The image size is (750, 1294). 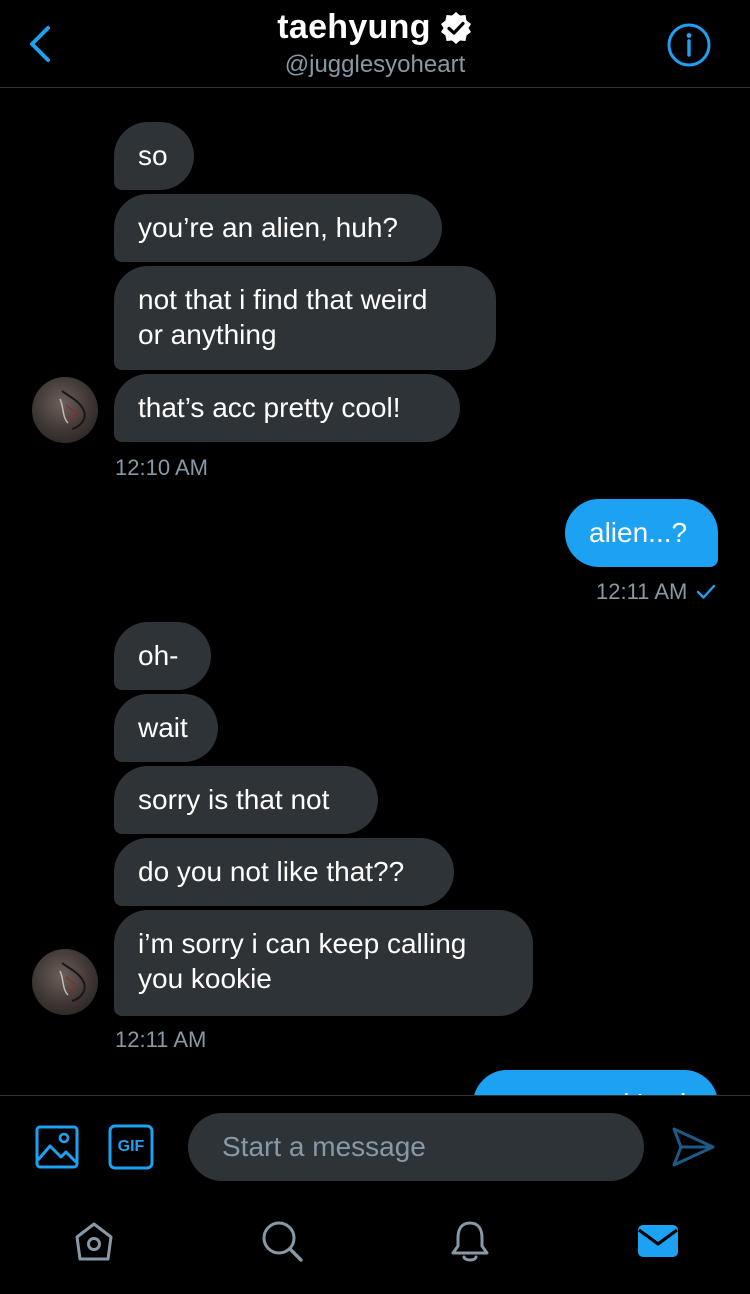 I want to click on home-icon, so click(x=94, y=1241).